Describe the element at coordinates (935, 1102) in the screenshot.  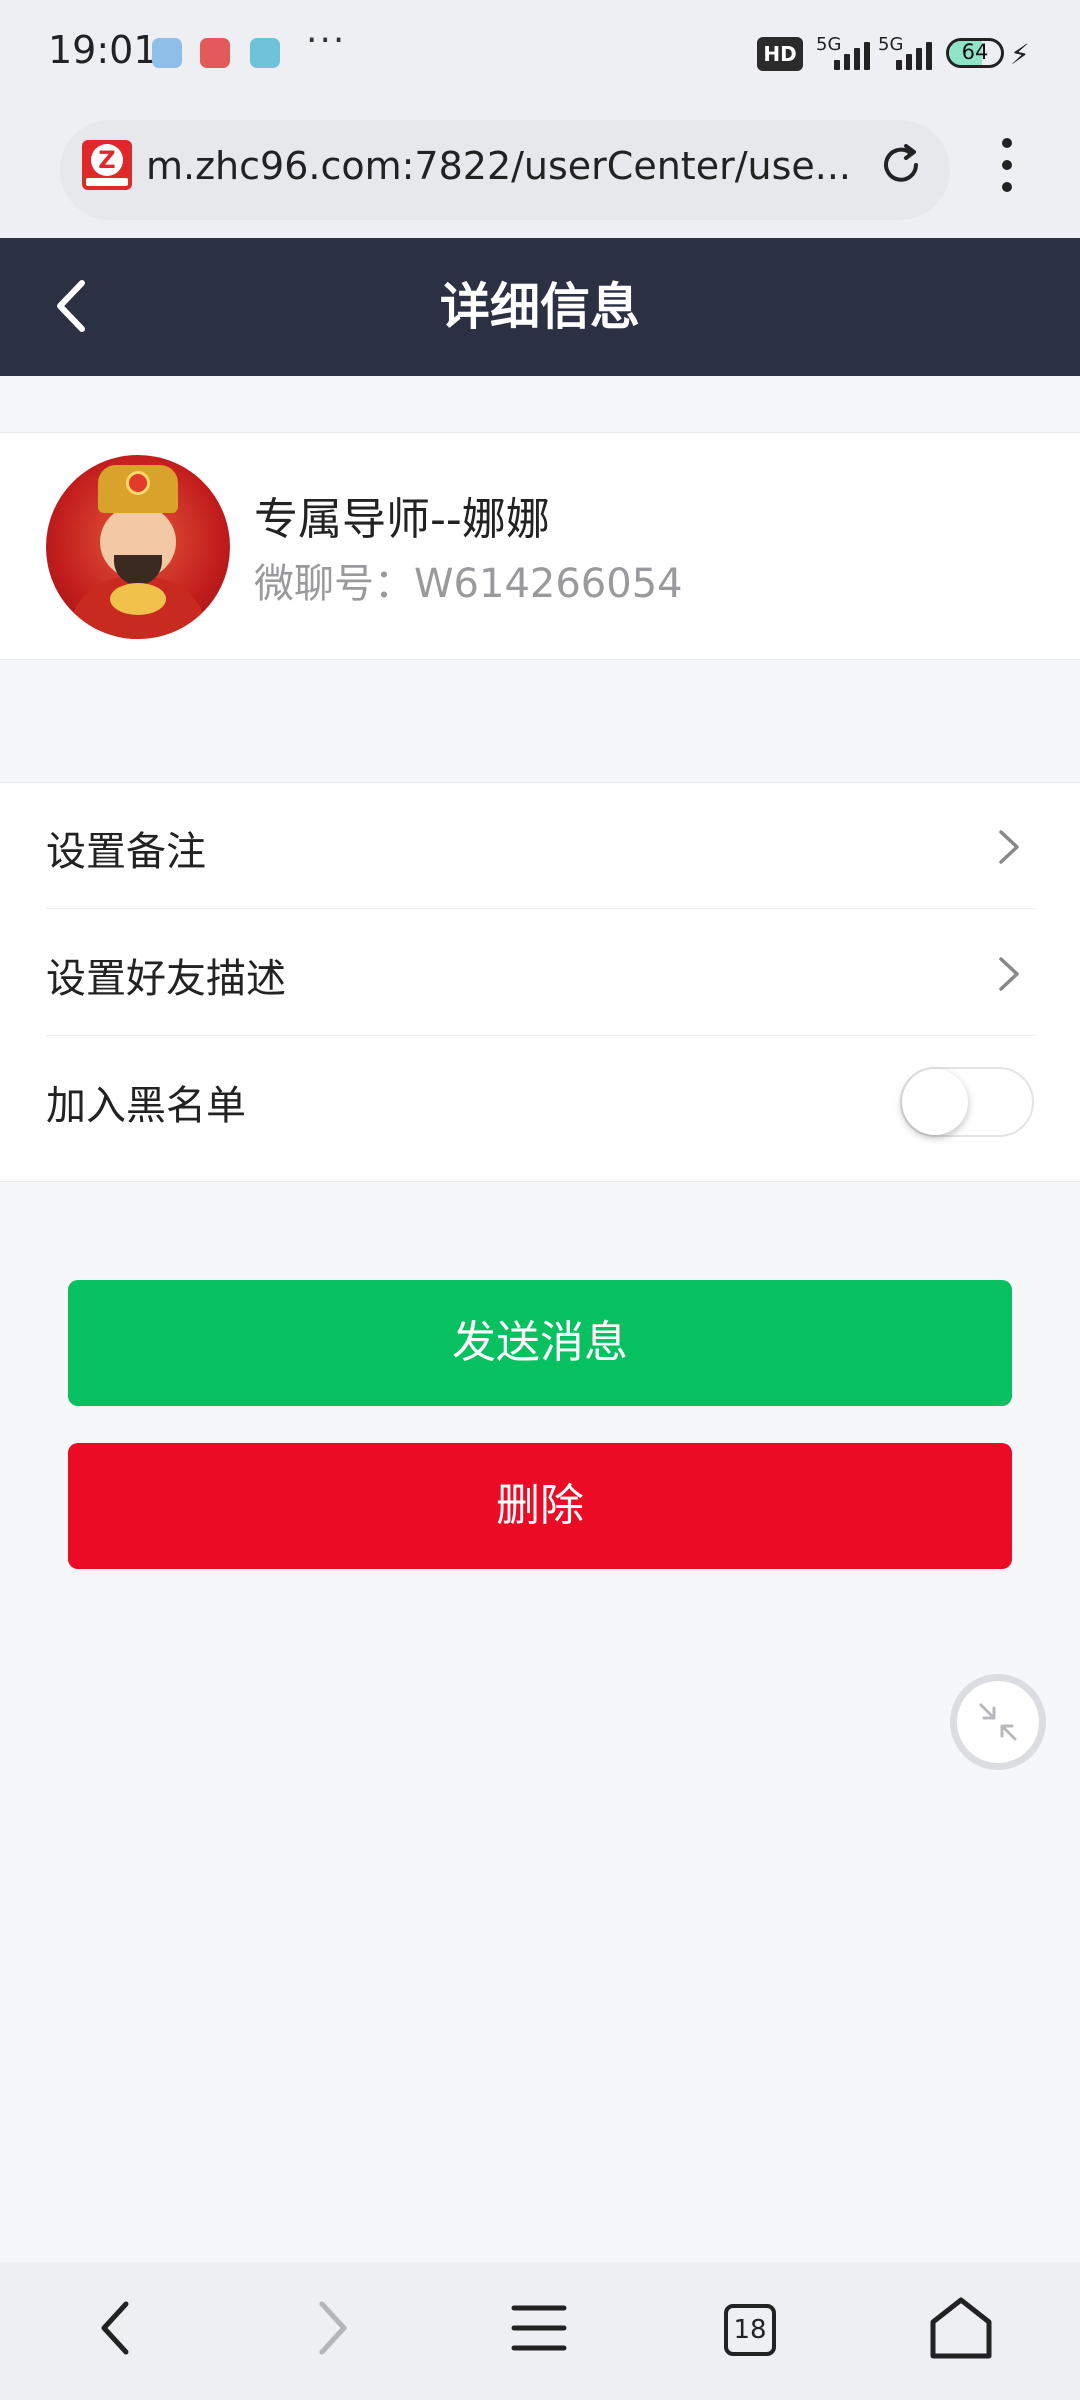
I see `toggle-knob` at that location.